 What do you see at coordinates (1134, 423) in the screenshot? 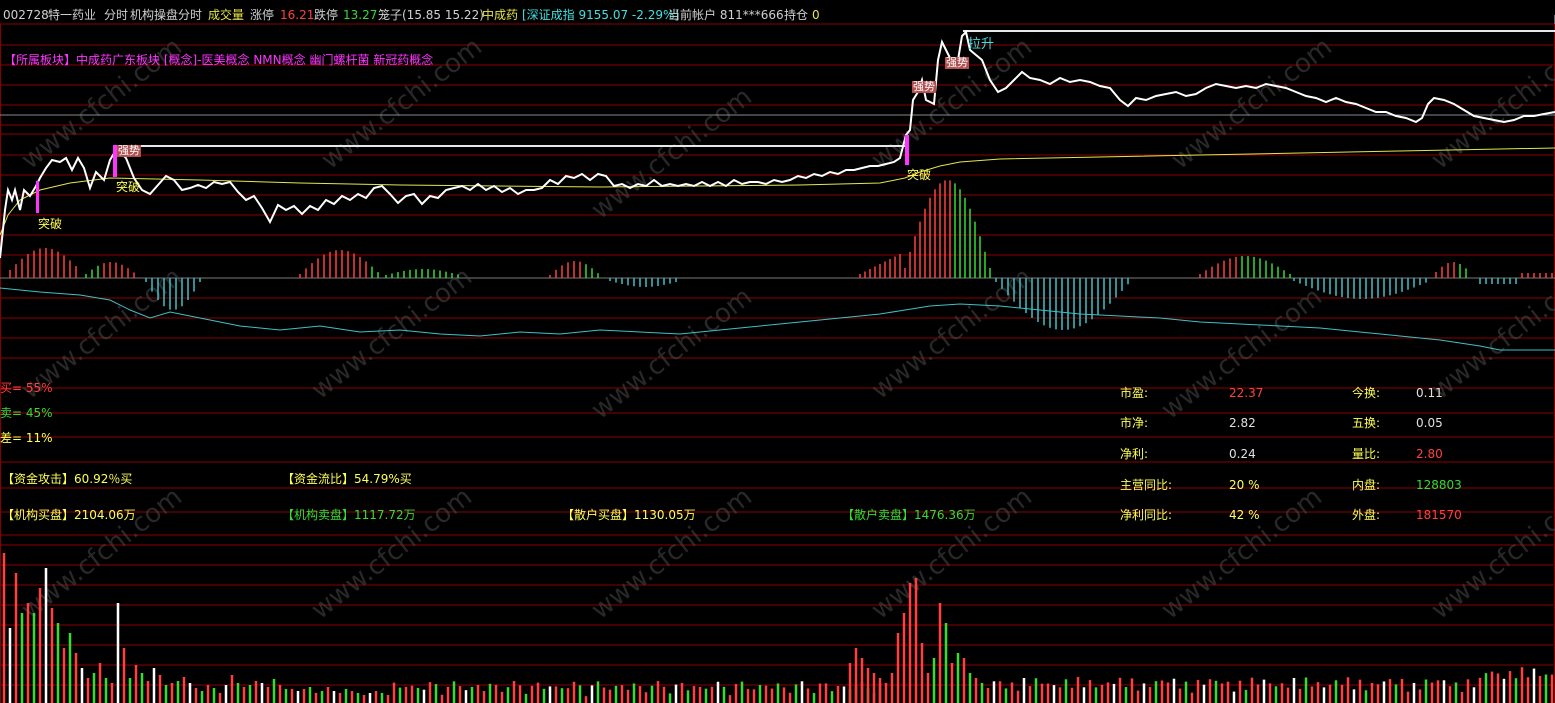
I see `pb-label: 市净:` at bounding box center [1134, 423].